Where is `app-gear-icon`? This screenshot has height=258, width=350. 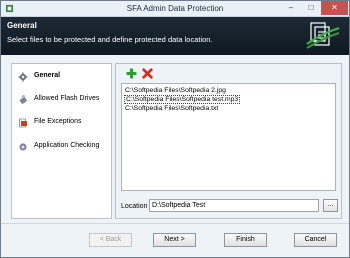
app-gear-icon is located at coordinates (23, 147).